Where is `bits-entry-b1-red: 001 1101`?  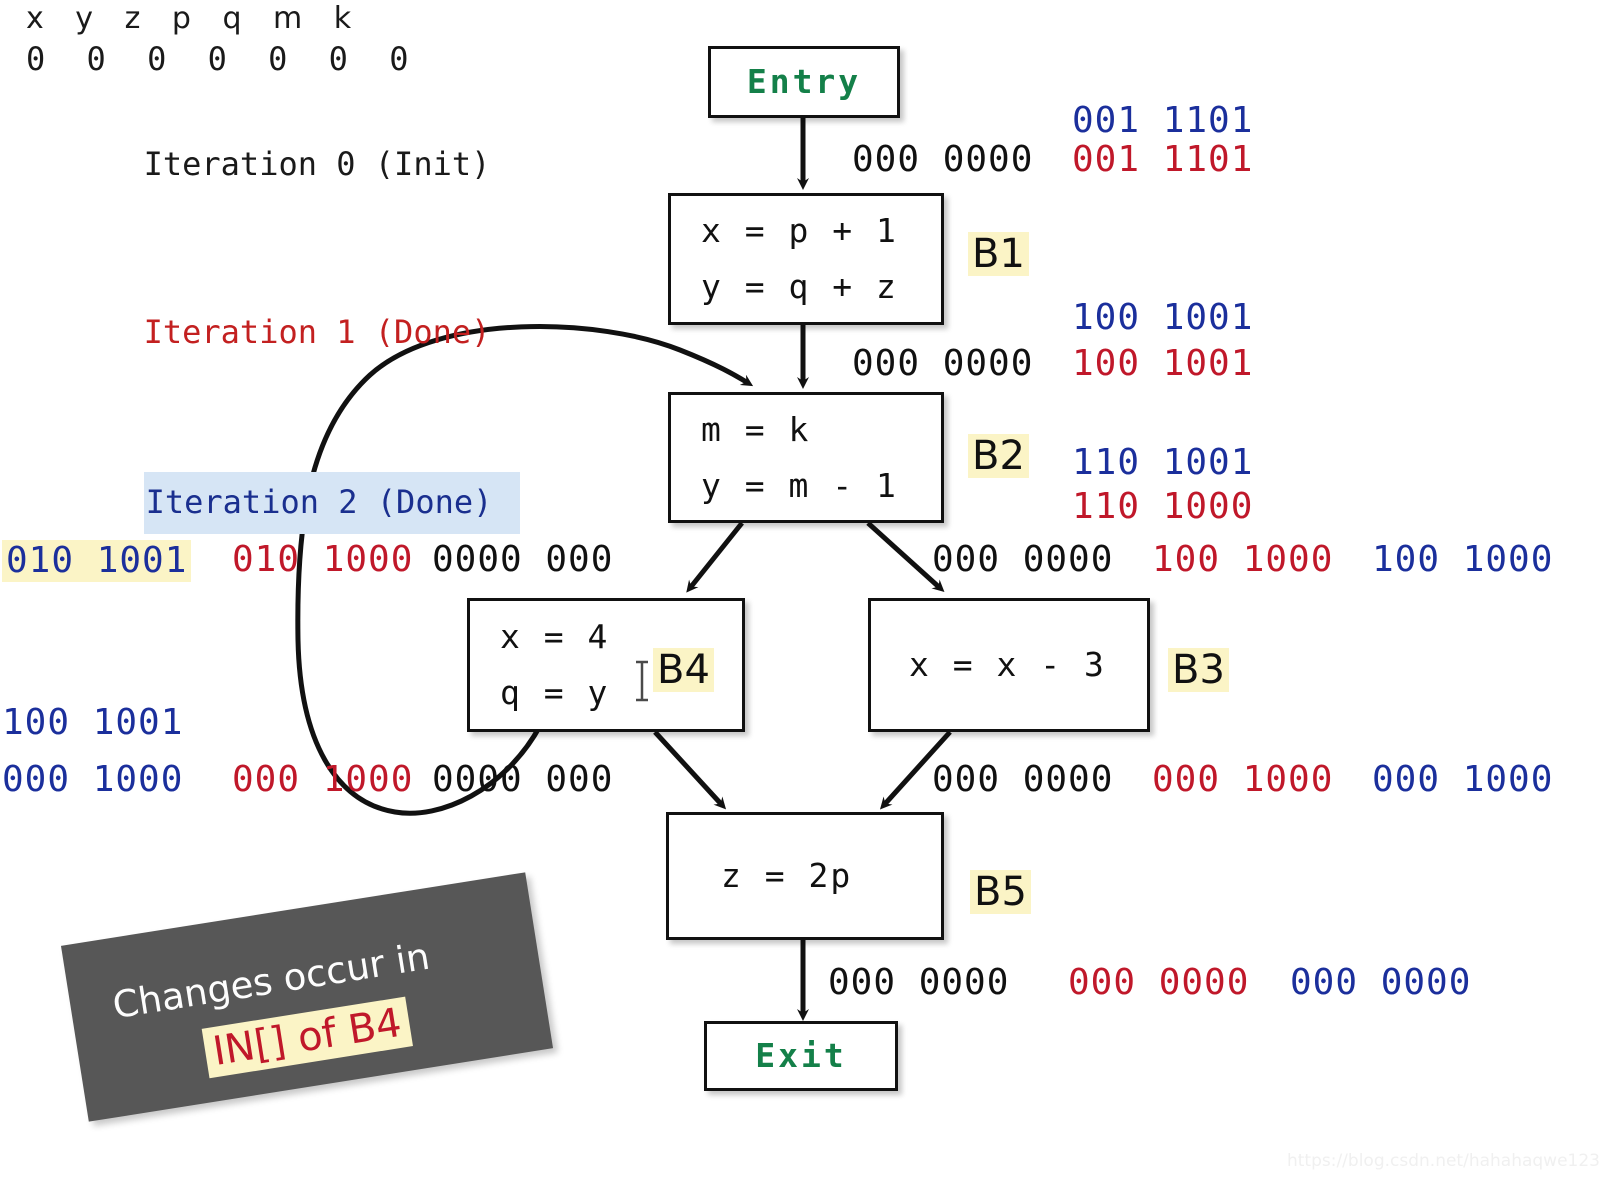
bits-entry-b1-red: 001 1101 is located at coordinates (1163, 159).